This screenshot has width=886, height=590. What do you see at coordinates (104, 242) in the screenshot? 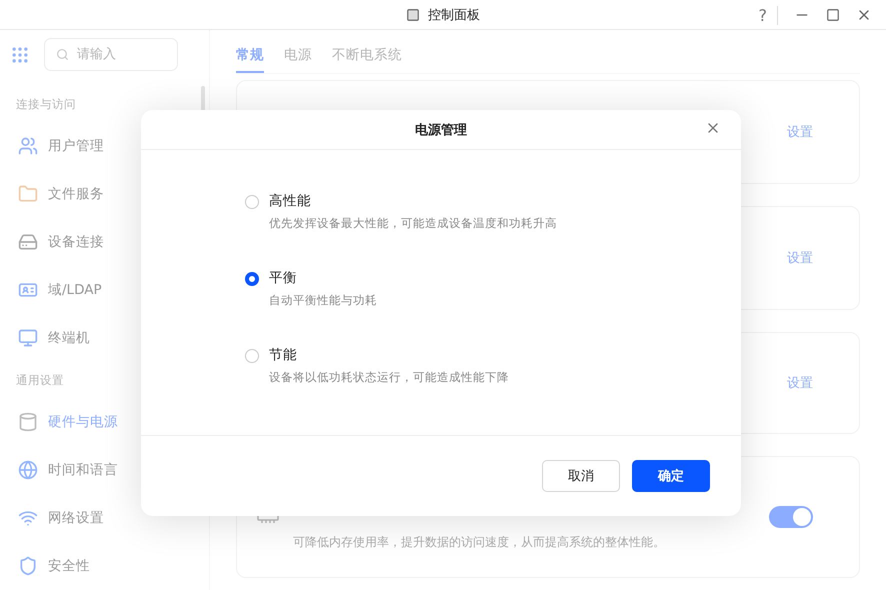
I see `sidebar-item: 设备连接` at bounding box center [104, 242].